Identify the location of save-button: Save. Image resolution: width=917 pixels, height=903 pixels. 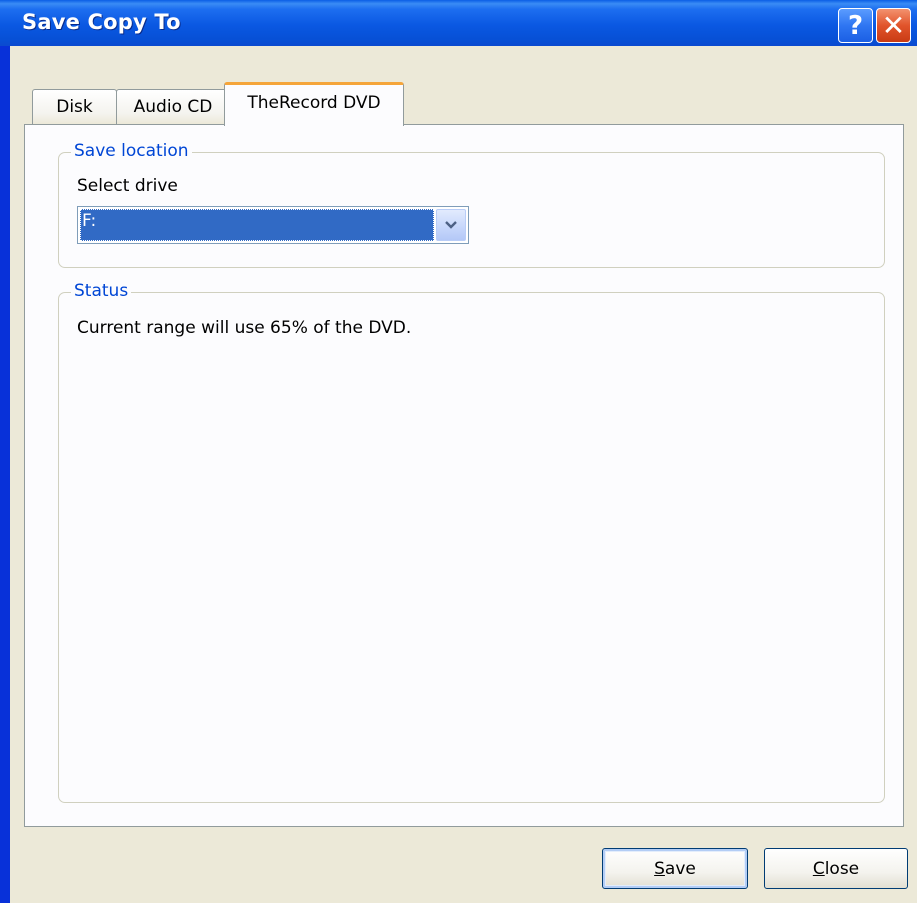
(675, 868).